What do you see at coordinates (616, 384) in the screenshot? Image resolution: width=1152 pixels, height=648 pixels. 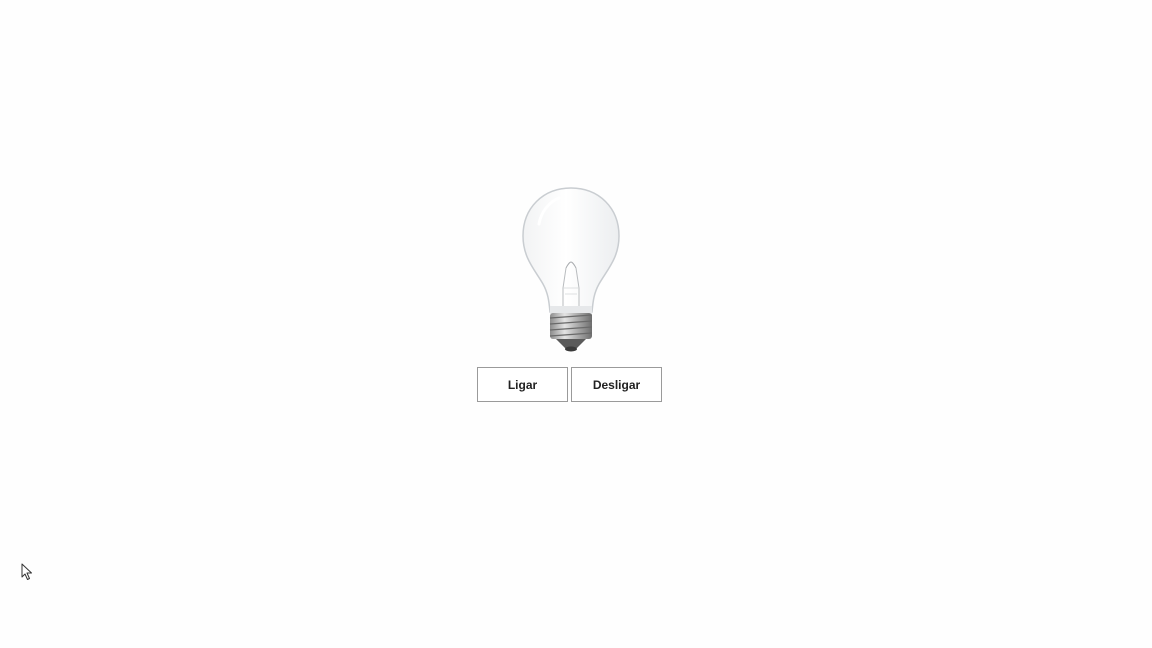 I see `turn-off-button: Desligar` at bounding box center [616, 384].